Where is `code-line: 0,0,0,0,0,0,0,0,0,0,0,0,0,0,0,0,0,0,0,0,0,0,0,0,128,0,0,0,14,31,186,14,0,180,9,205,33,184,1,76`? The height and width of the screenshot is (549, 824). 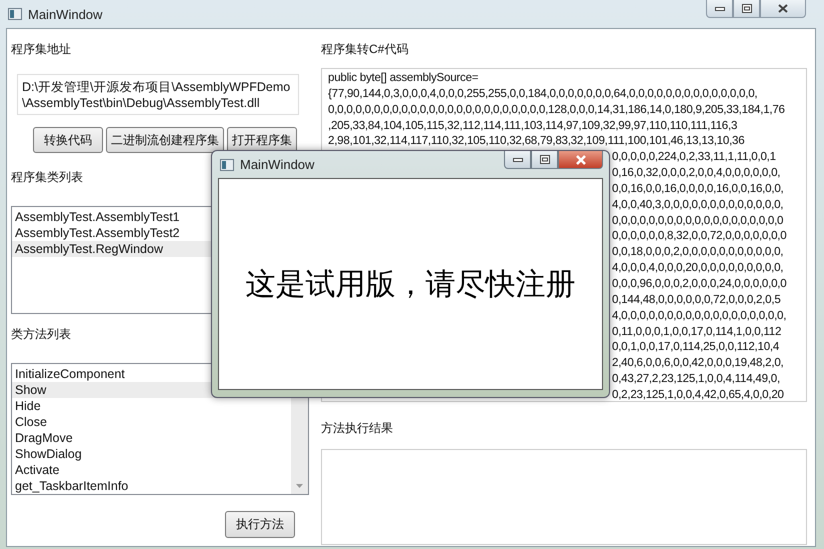
code-line: 0,0,0,0,0,0,0,0,0,0,0,0,0,0,0,0,0,0,0,0,0,0,0,0,128,0,0,0,14,31,186,14,0,180,9,205,33,184,1,76 is located at coordinates (557, 110).